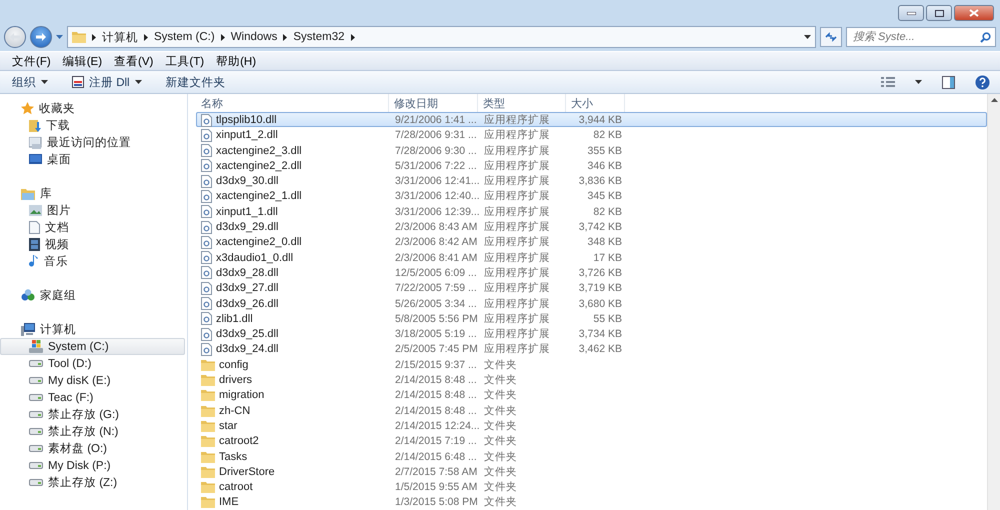  I want to click on file-row: zh-CN 2/14/2015 8:48 ... 文件夹, so click(591, 410).